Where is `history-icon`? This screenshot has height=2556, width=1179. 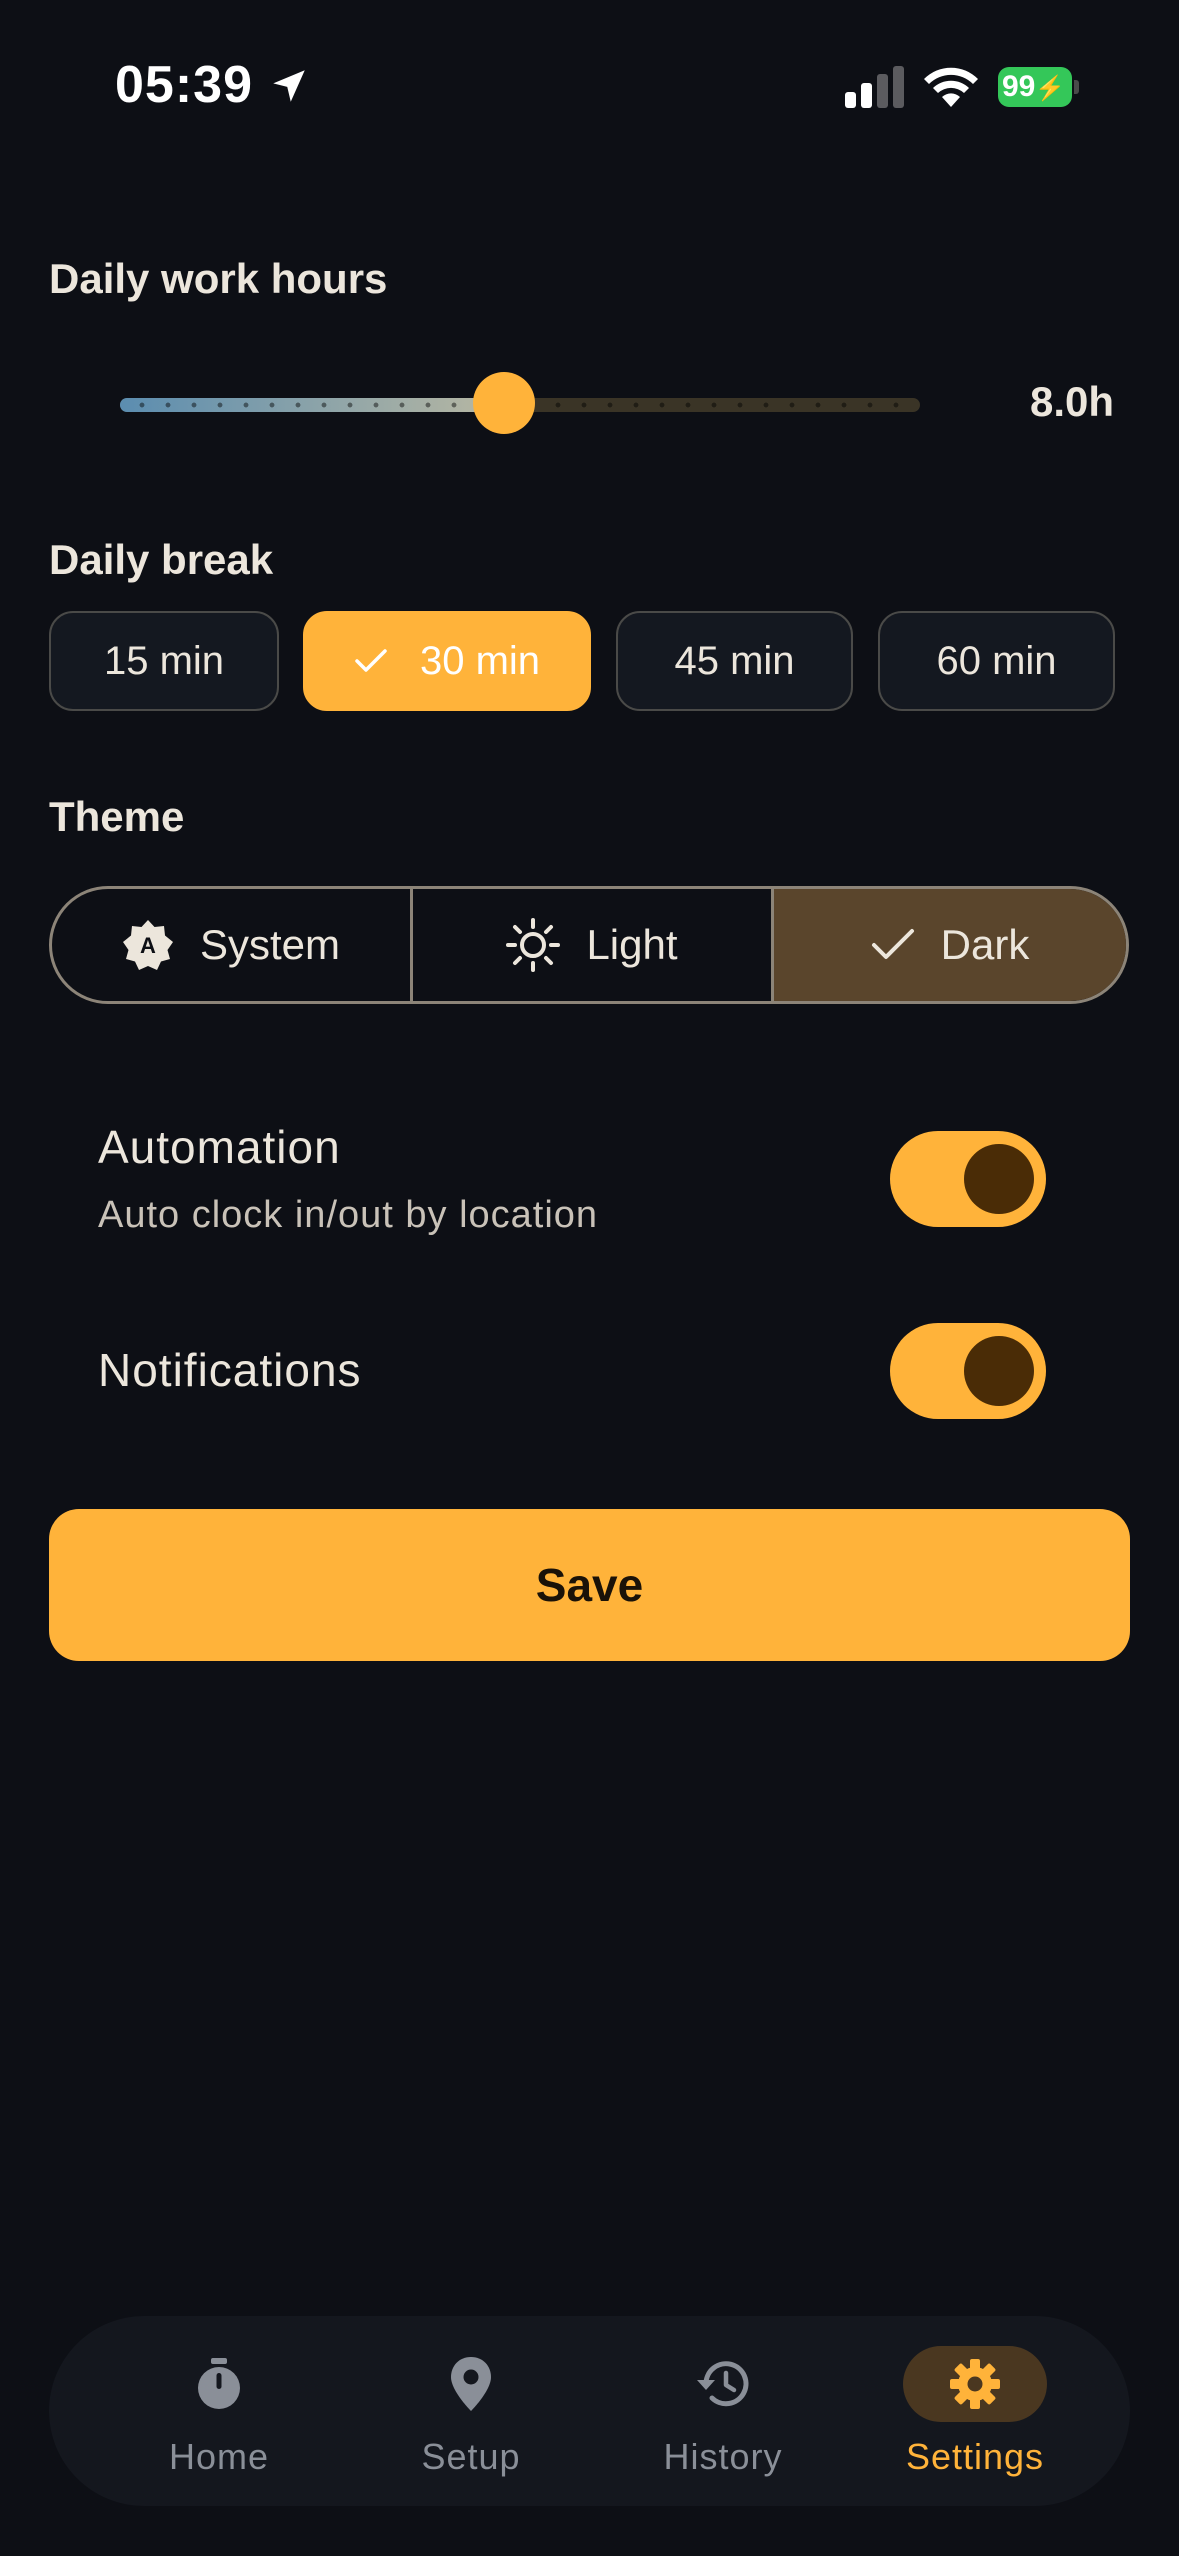 history-icon is located at coordinates (723, 2384).